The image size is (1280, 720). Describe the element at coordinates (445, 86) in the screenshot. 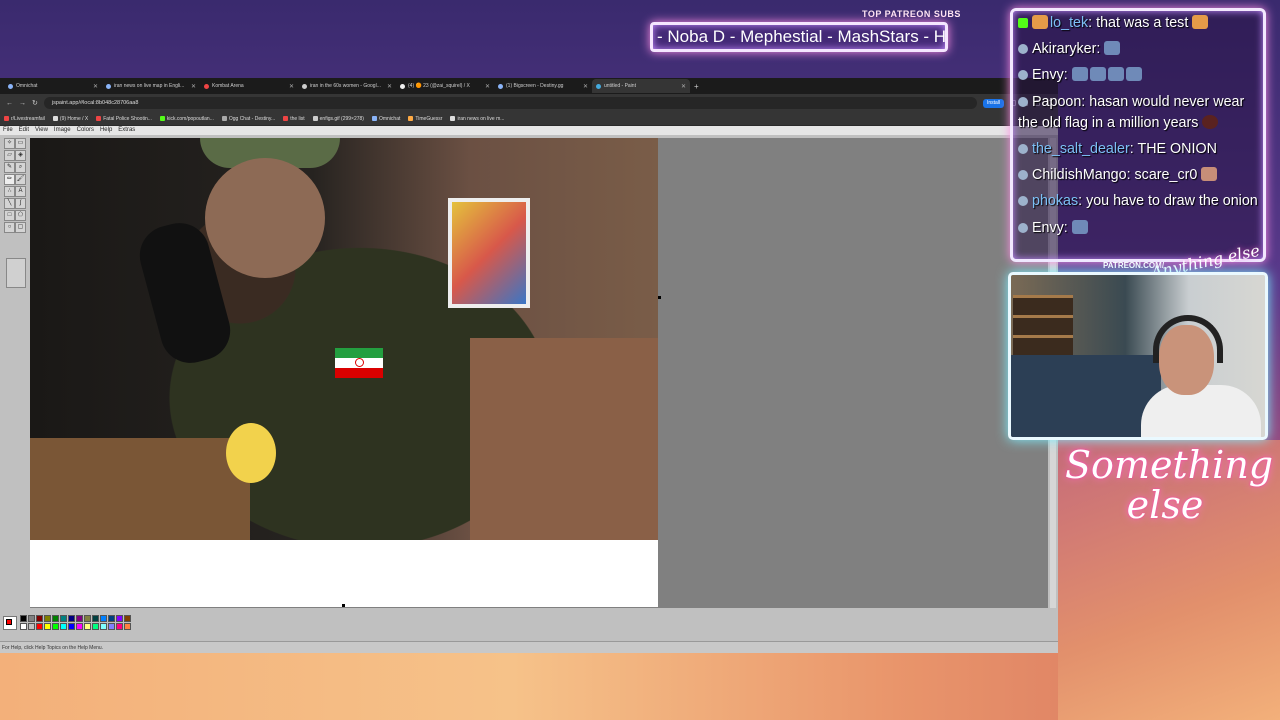

I see `browser-tab: (4) 🟠 23 (@zai_squirel) / X ✕` at that location.